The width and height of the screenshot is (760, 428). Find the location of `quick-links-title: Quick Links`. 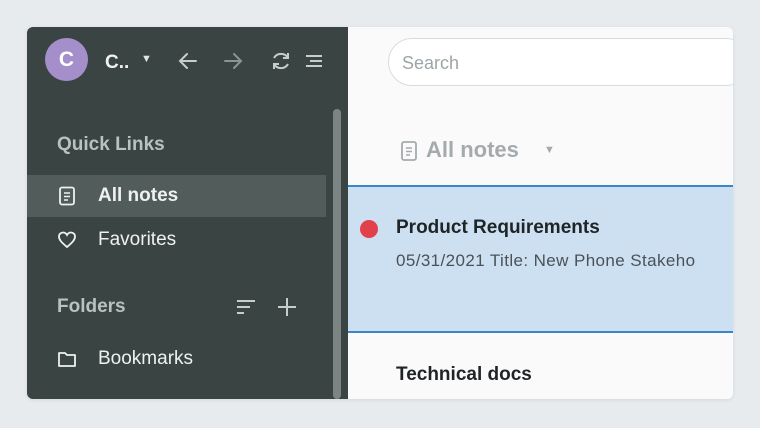

quick-links-title: Quick Links is located at coordinates (111, 144).